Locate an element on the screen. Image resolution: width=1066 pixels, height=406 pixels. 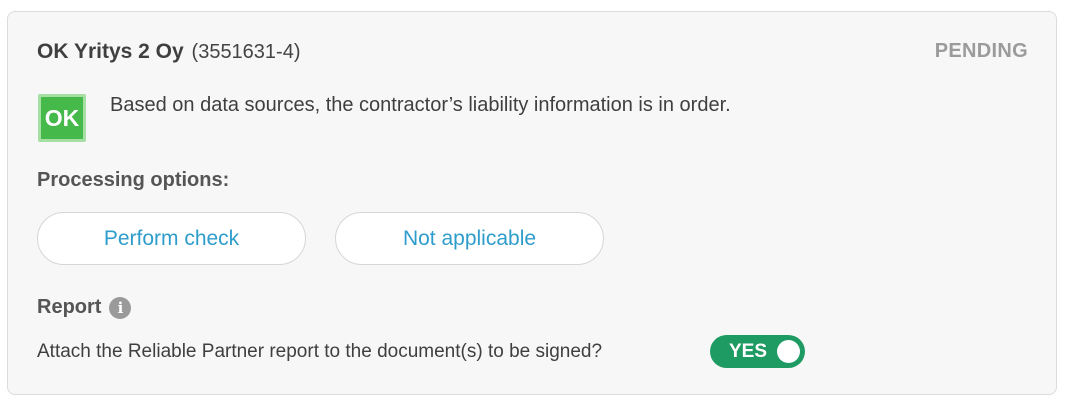
company-name: OK Yritys 2 Oy is located at coordinates (110, 51).